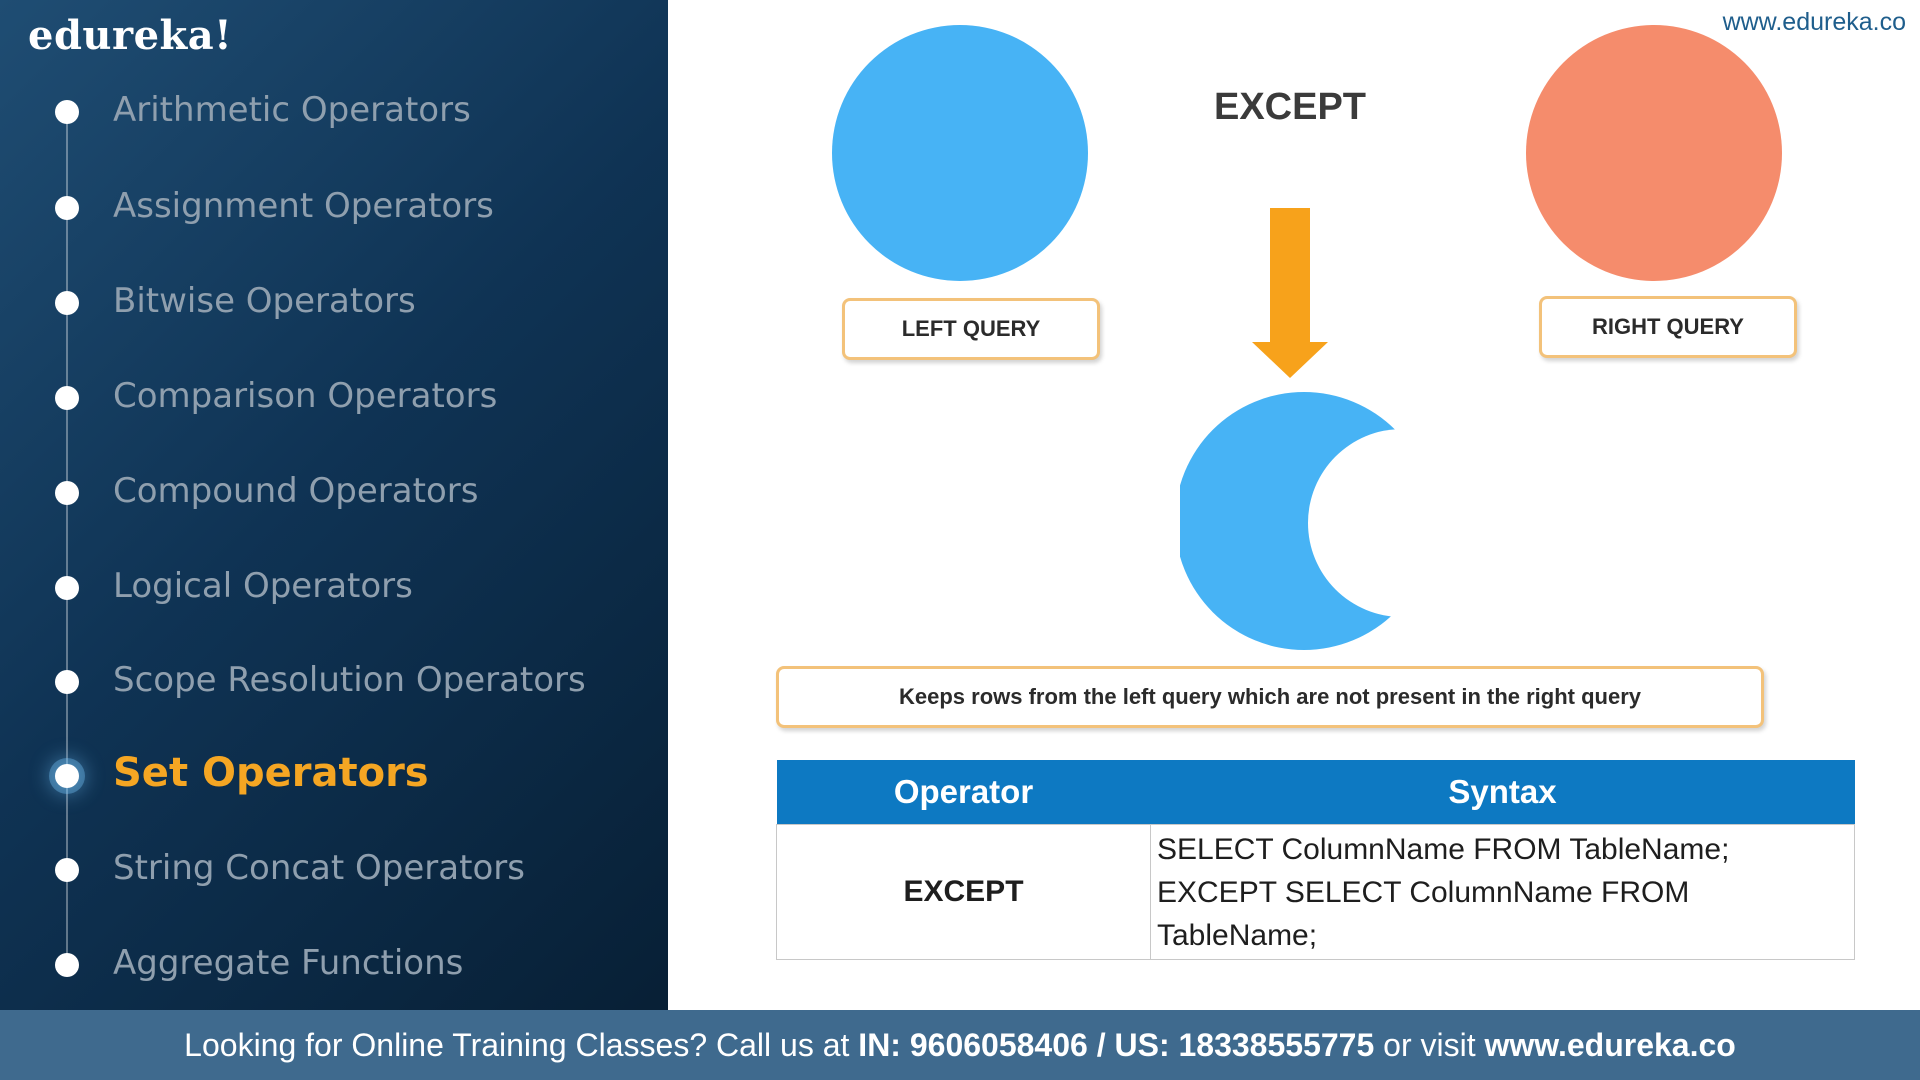  Describe the element at coordinates (1290, 275) in the screenshot. I see `down-arrow-icon` at that location.